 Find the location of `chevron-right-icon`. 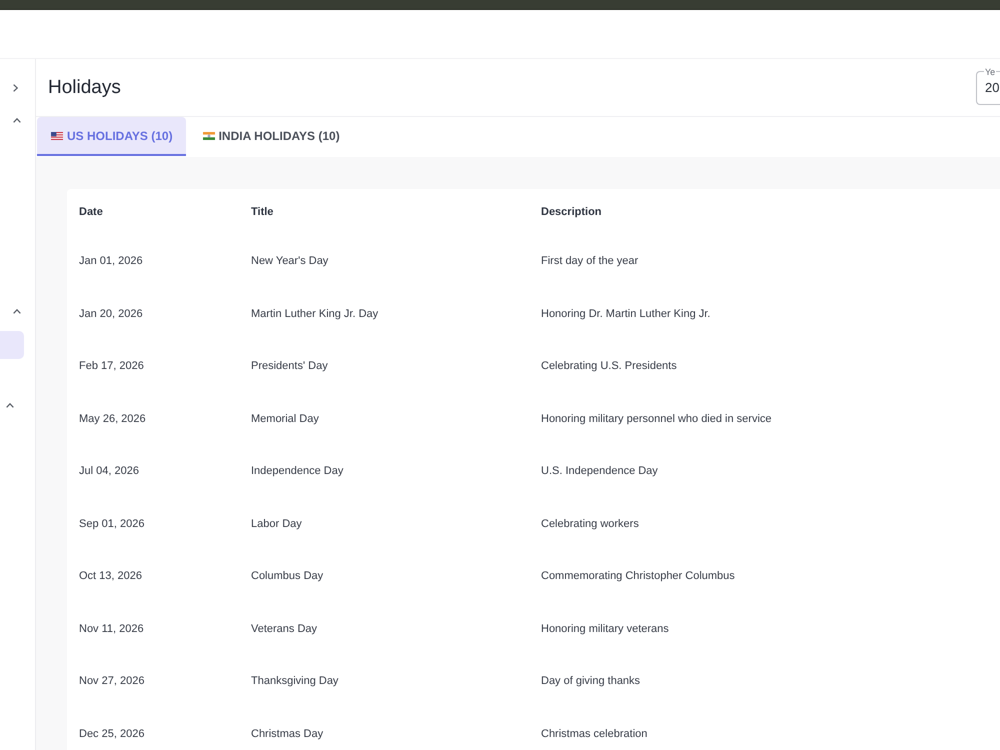

chevron-right-icon is located at coordinates (15, 88).